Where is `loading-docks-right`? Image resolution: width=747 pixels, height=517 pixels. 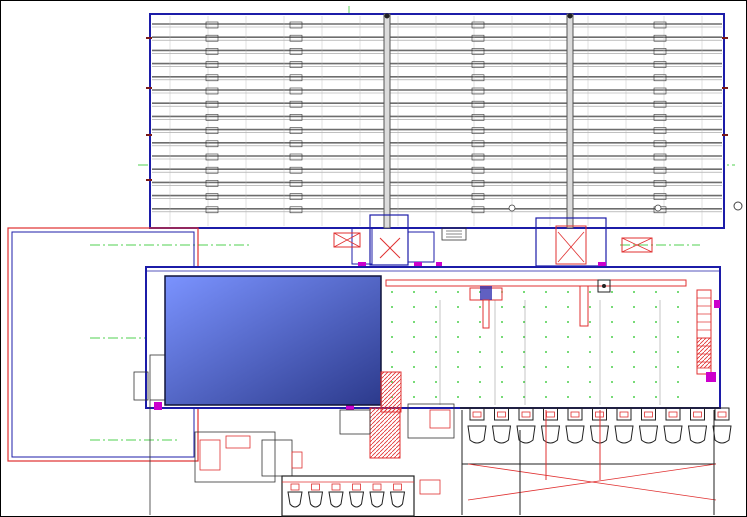
loading-docks-right is located at coordinates (596, 461).